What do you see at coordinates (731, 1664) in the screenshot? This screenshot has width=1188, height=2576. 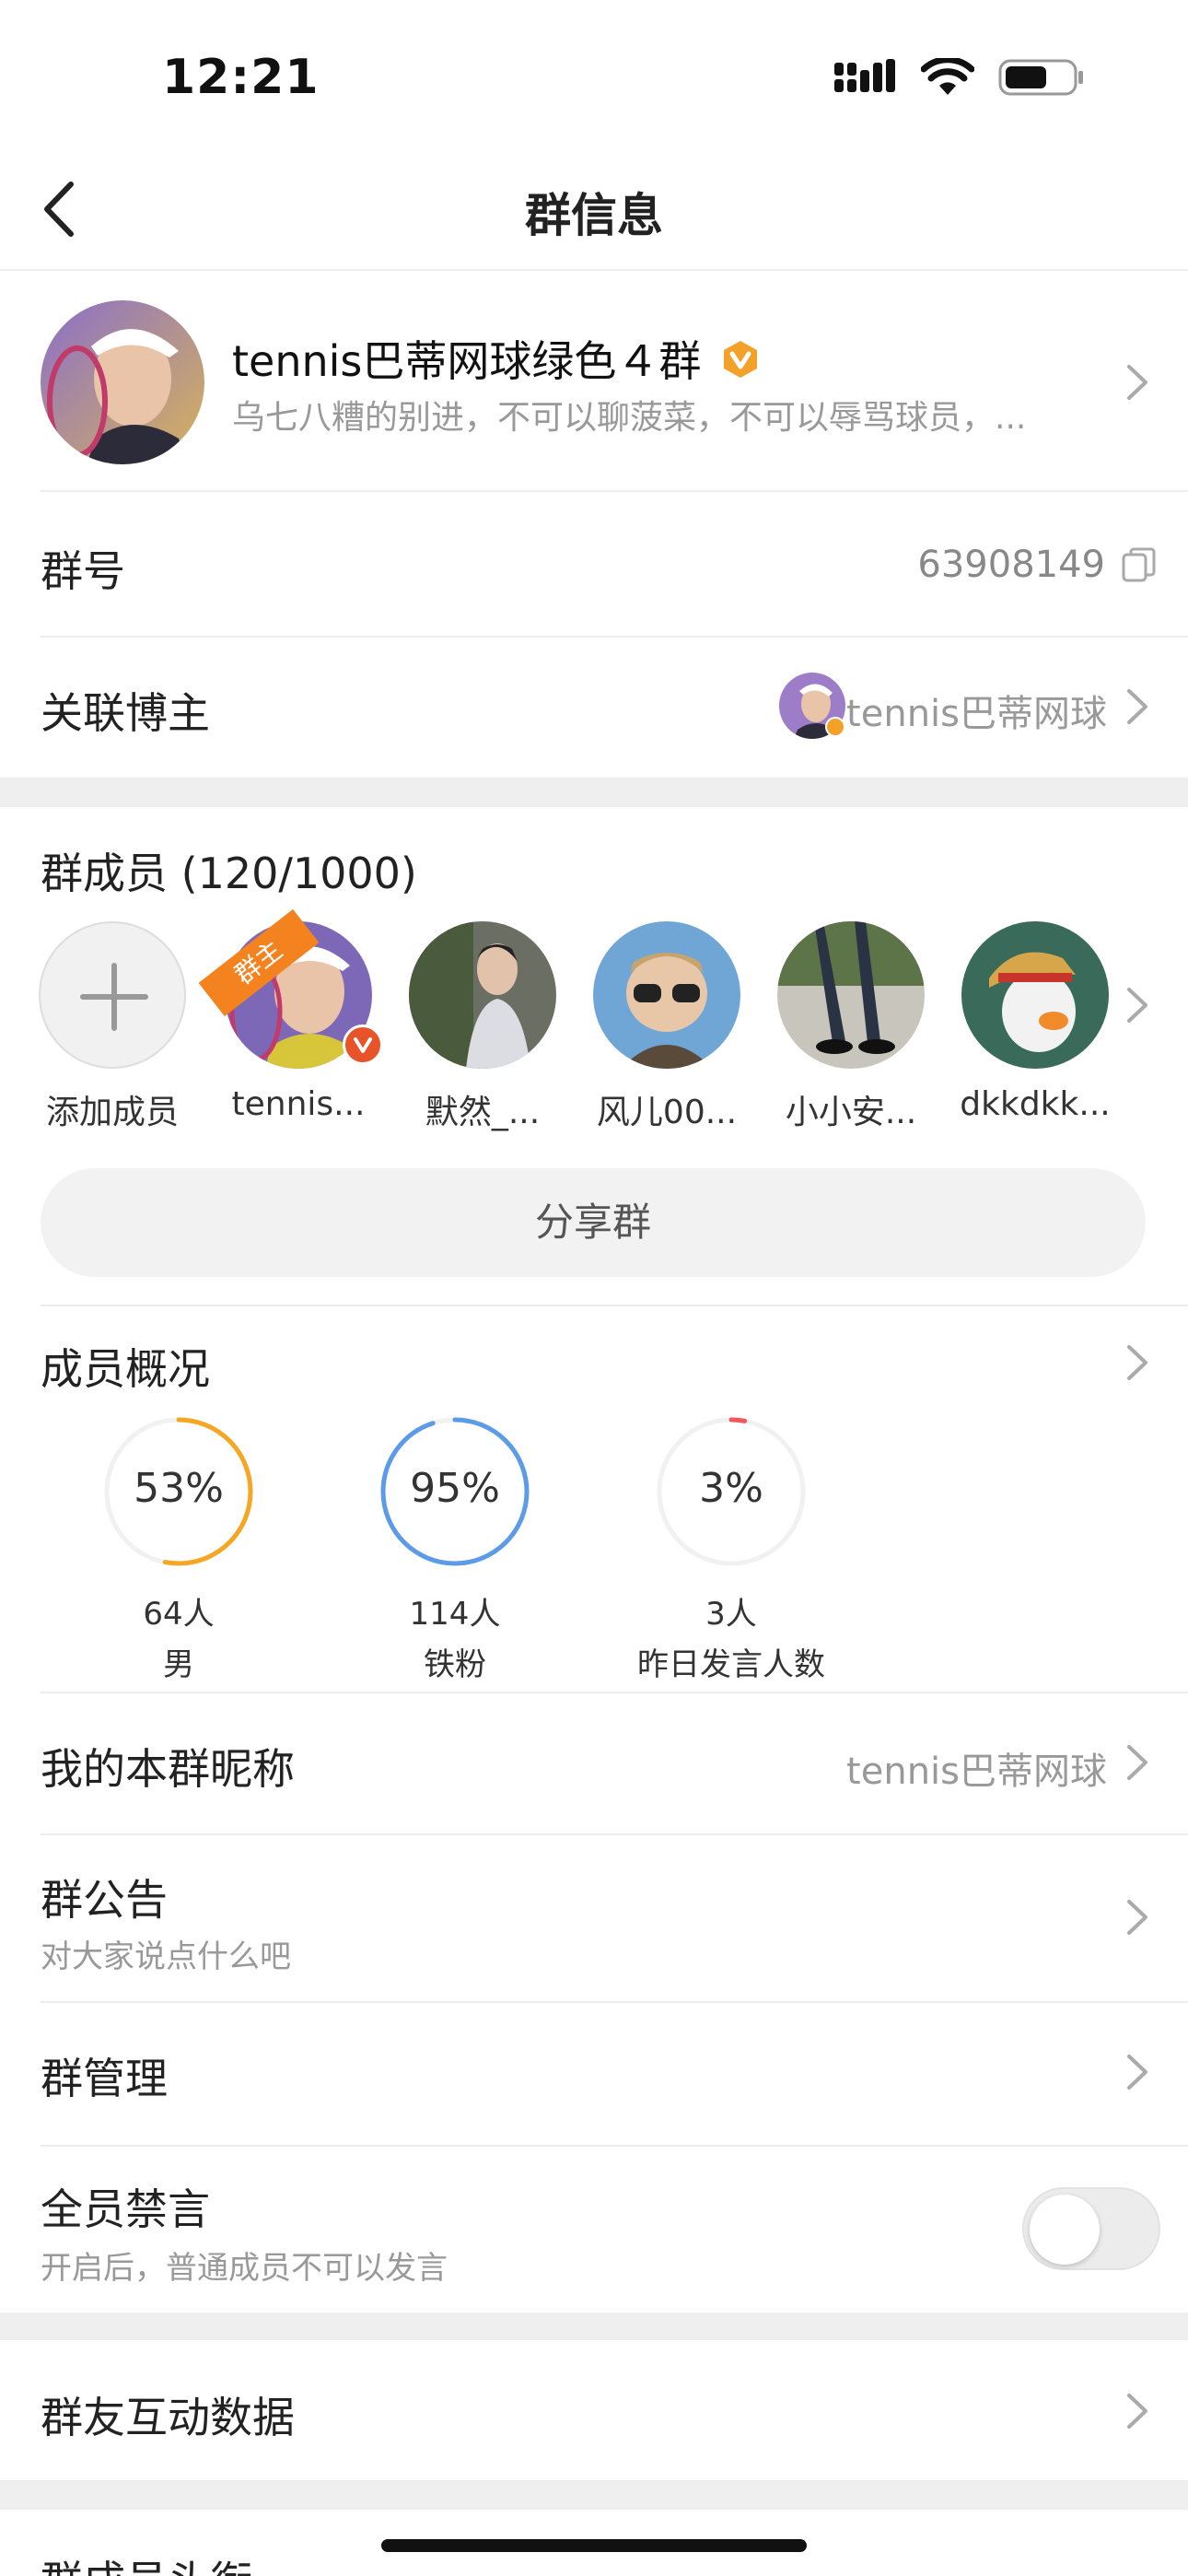 I see `stat-label: 昨日发言人数` at bounding box center [731, 1664].